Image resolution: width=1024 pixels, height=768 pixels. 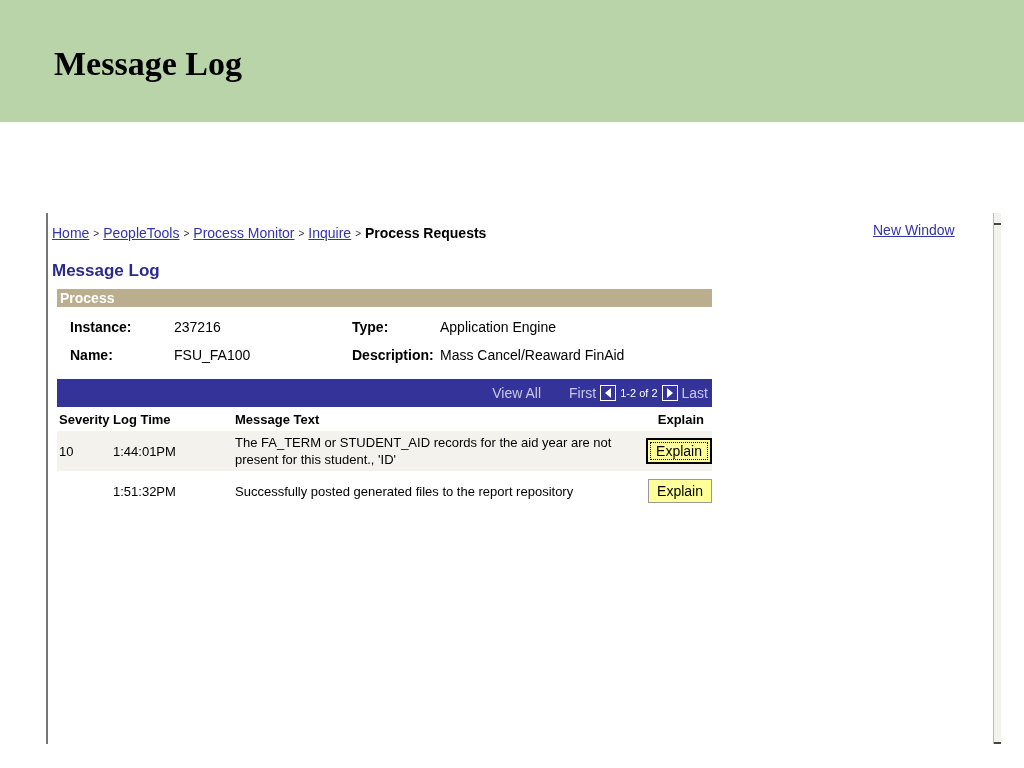 I want to click on field-value: Mass Cancel/Reaward FinAid, so click(x=533, y=355).